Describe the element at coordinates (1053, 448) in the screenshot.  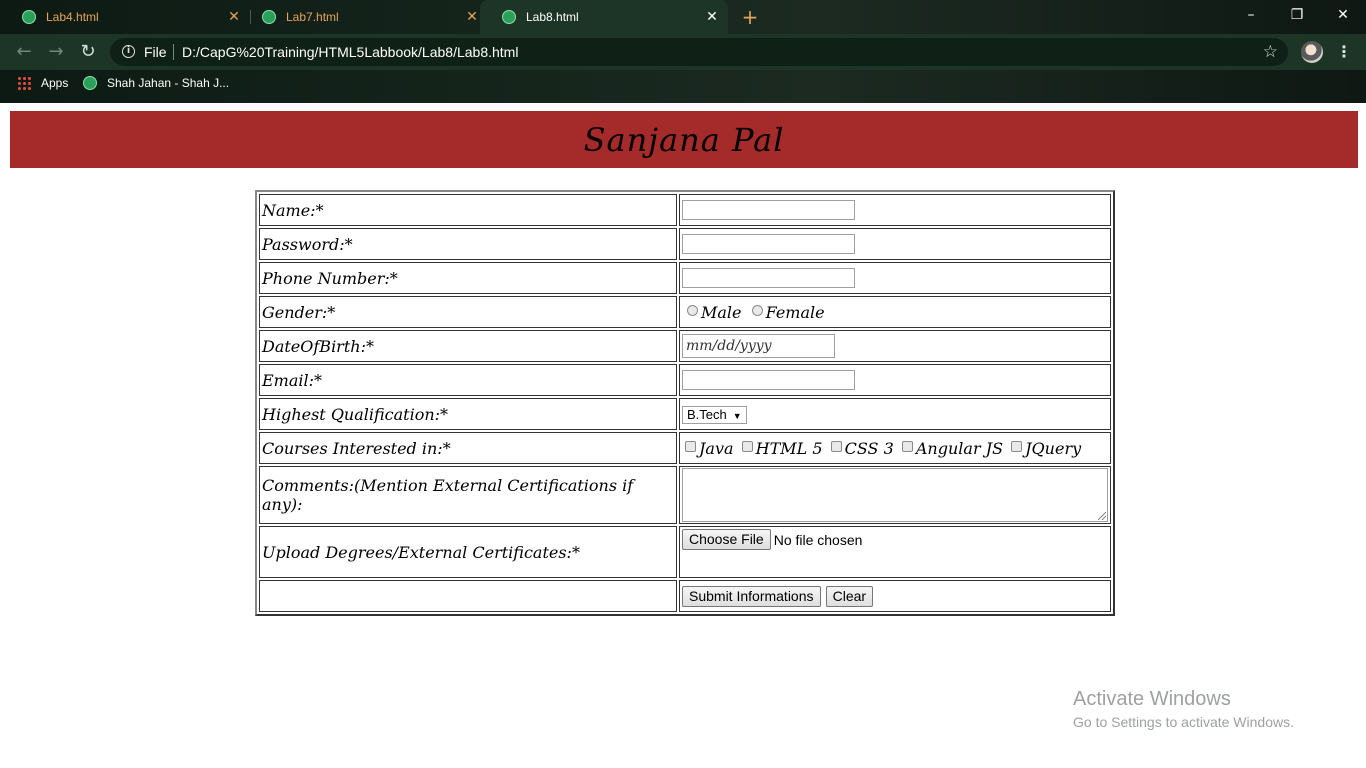
I see `checkbox-label: JQuery` at that location.